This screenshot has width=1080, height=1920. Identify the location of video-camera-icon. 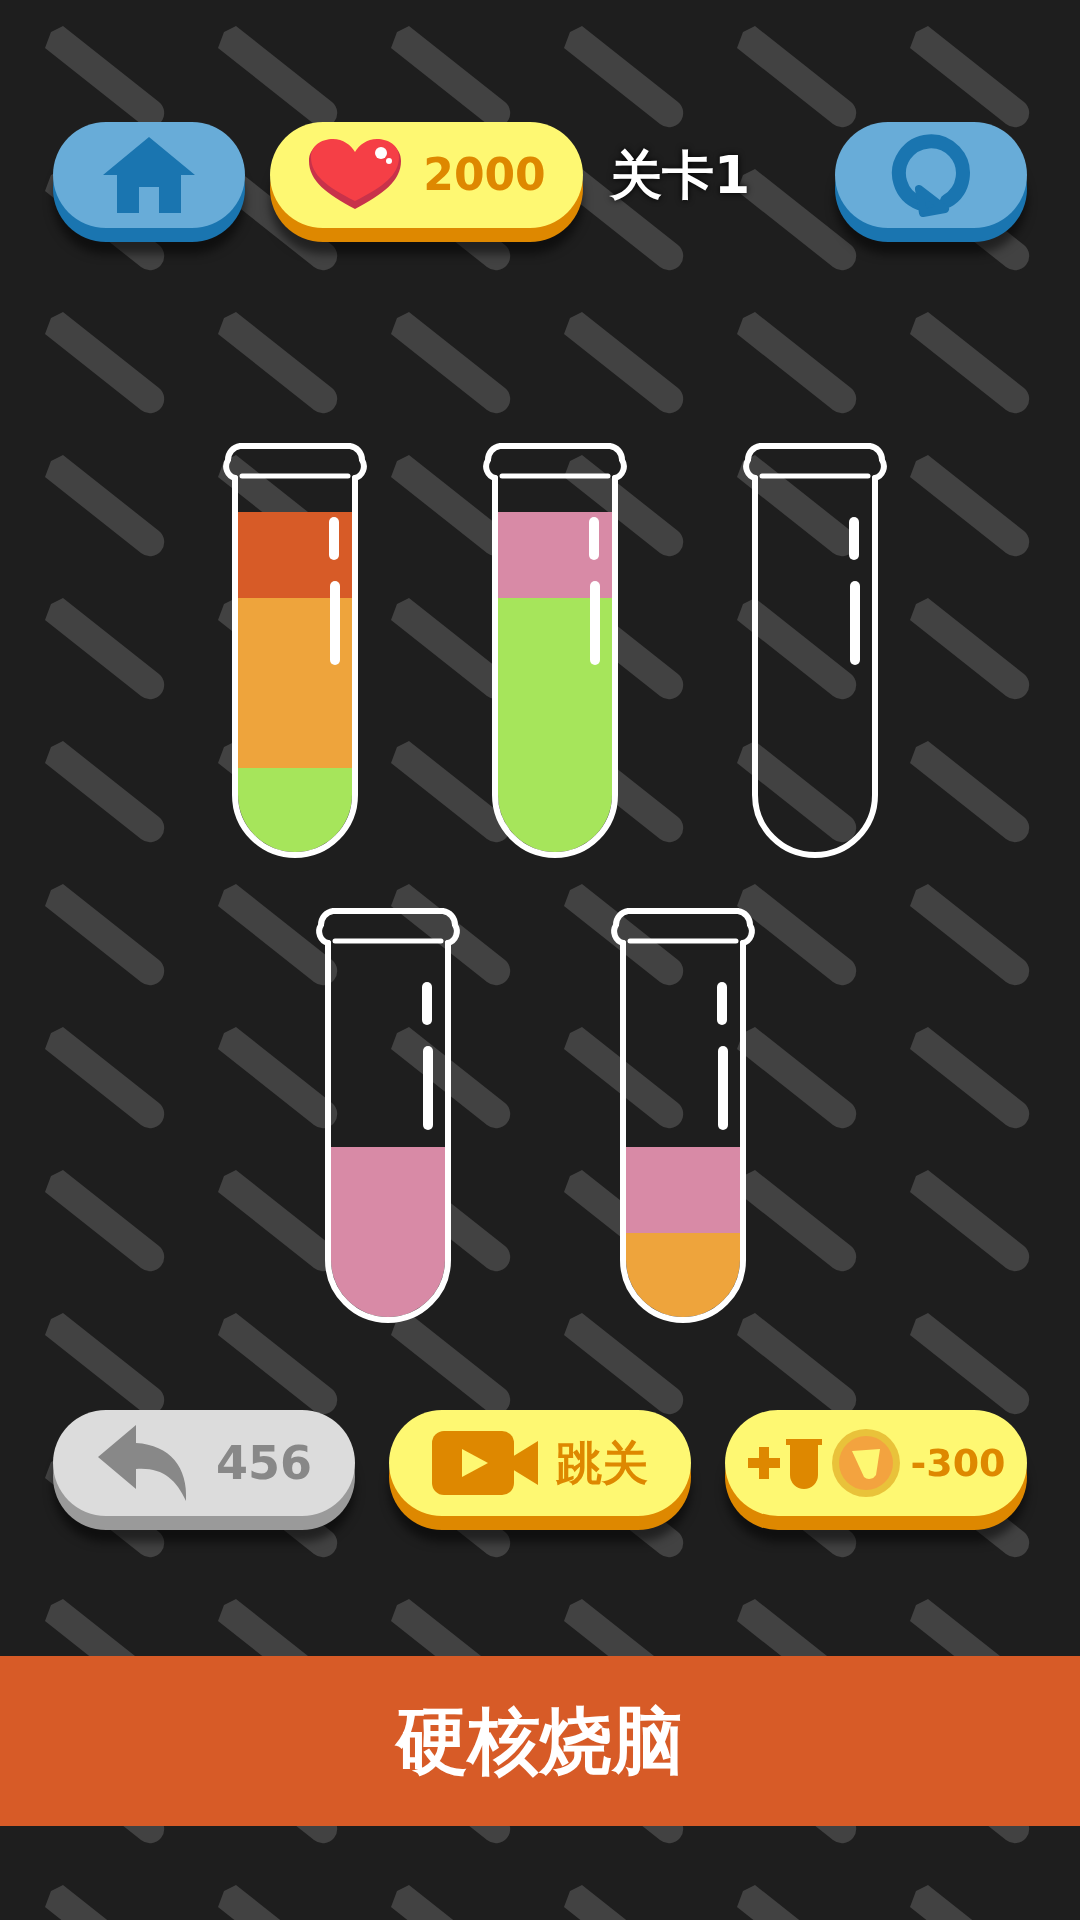
(486, 1463).